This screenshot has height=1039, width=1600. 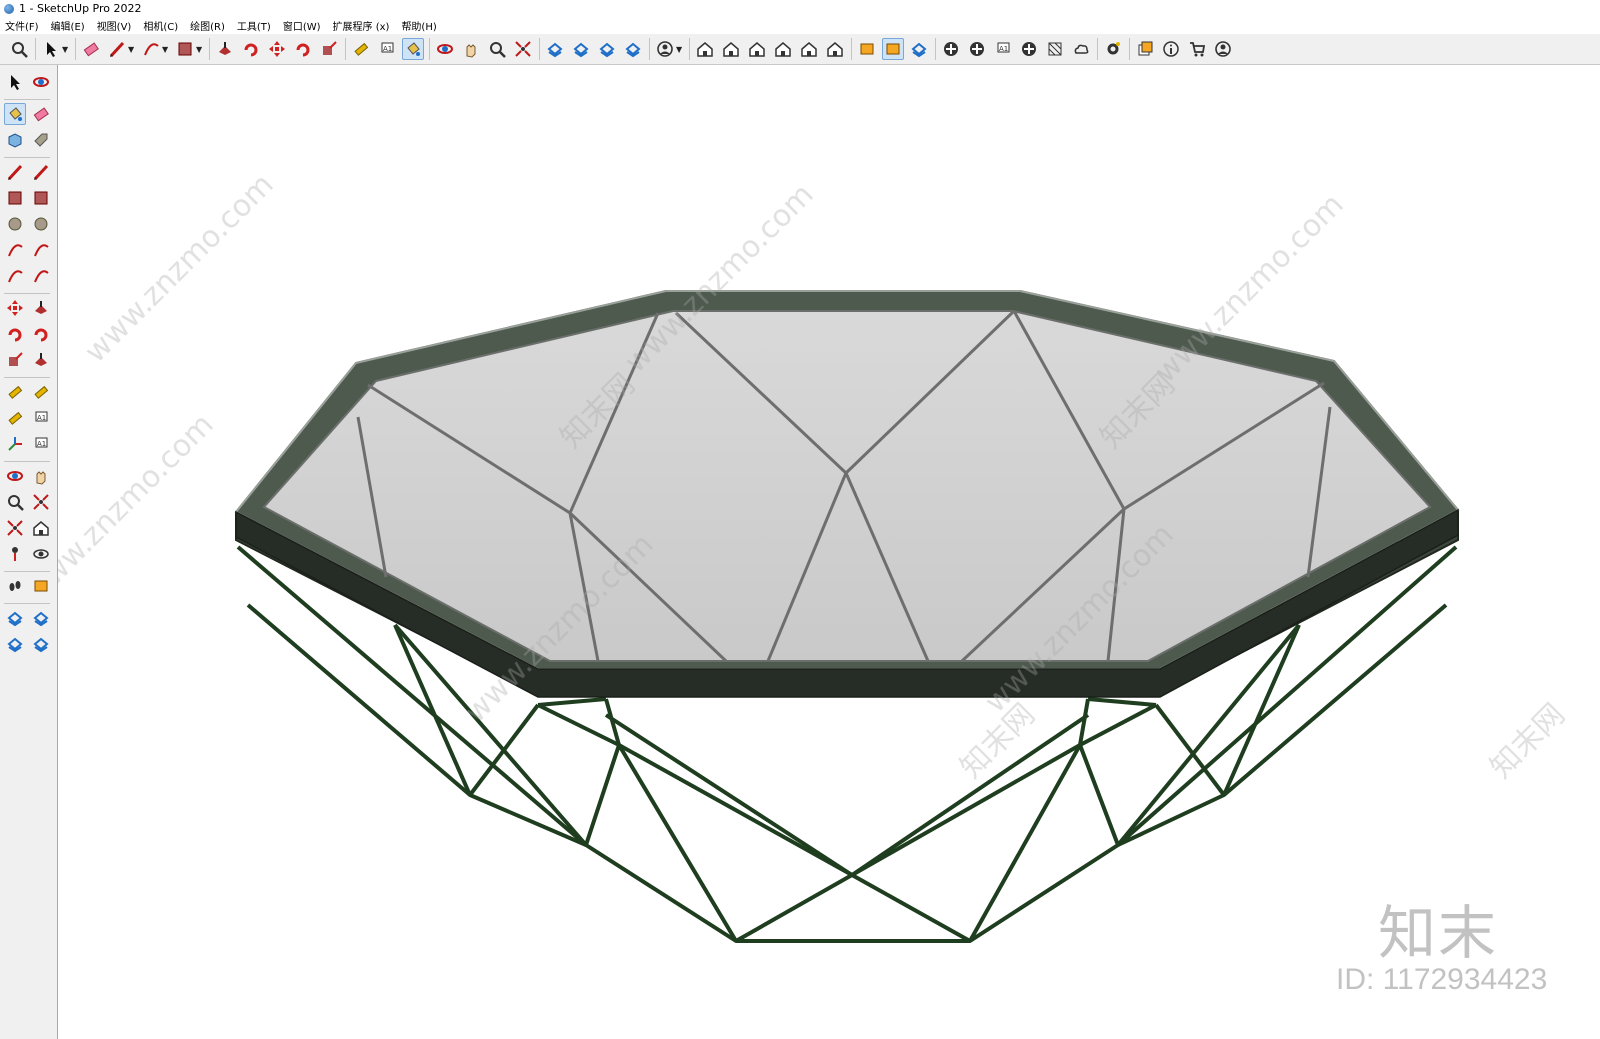 I want to click on scale-tool-button, so click(x=15, y=360).